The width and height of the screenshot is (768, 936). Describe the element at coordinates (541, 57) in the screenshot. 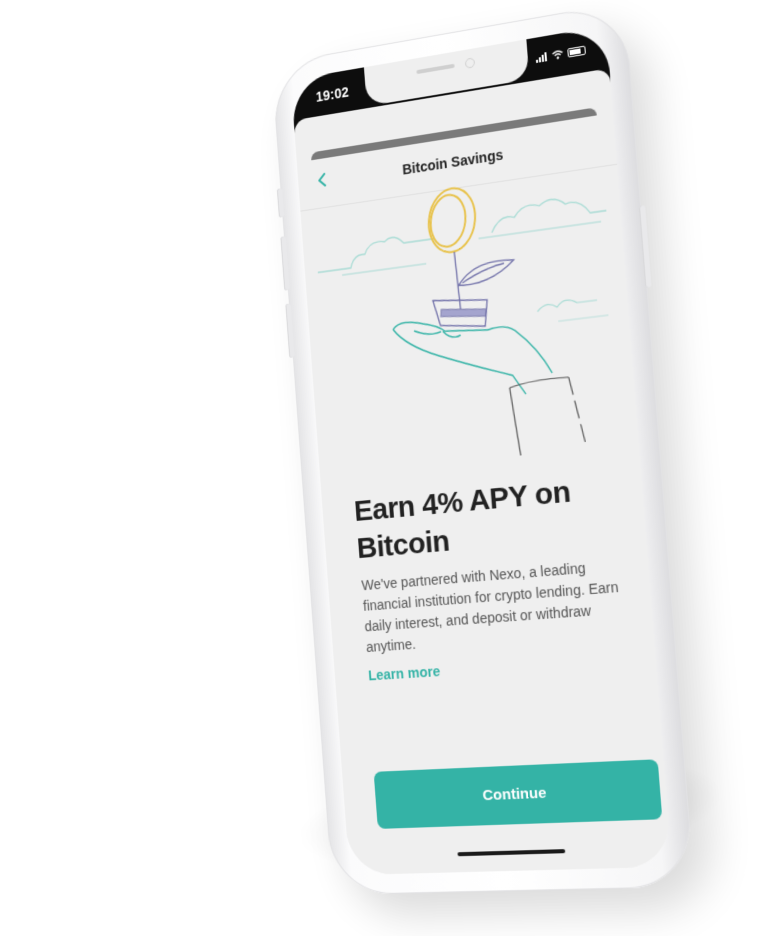

I see `signal-icon` at that location.